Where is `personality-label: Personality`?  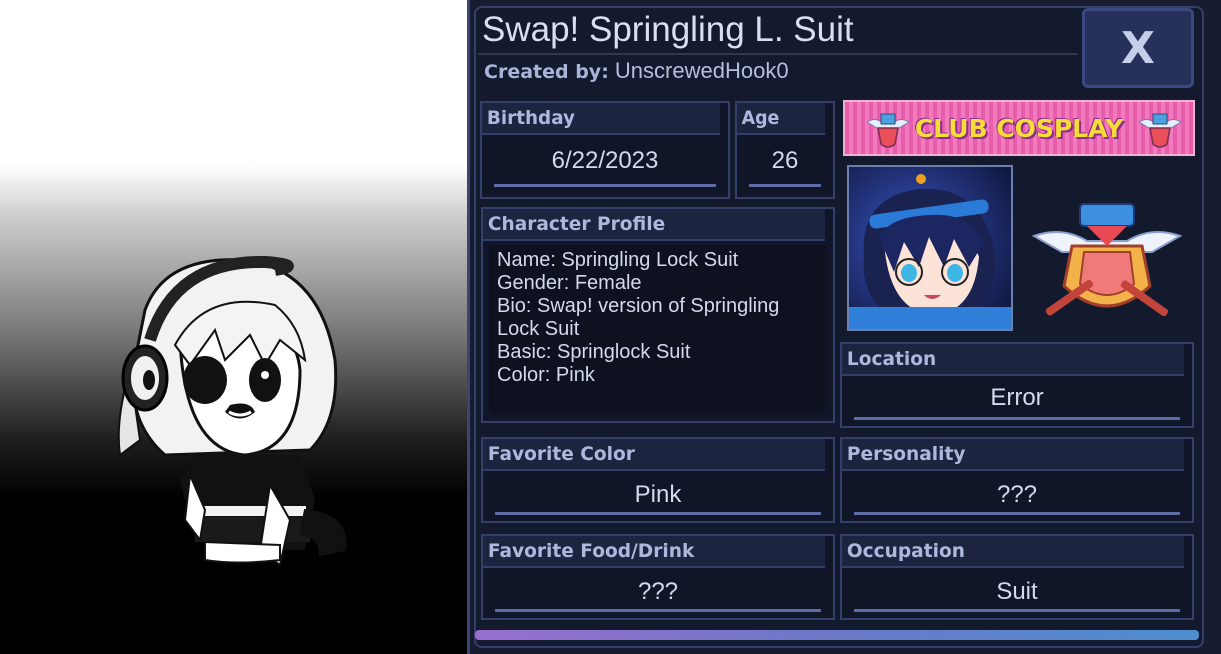
personality-label: Personality is located at coordinates (1013, 455).